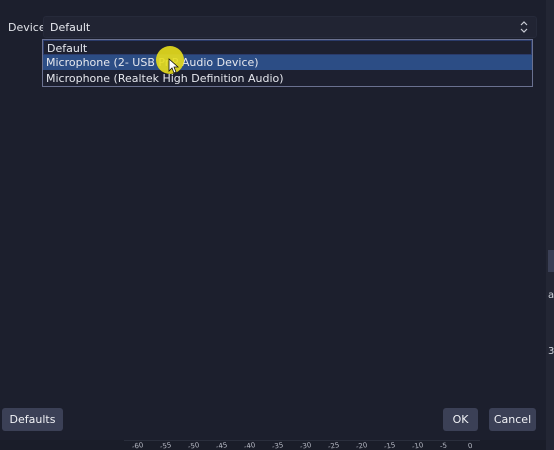 This screenshot has width=554, height=450. Describe the element at coordinates (306, 445) in the screenshot. I see `meter-tick-label: -30` at that location.